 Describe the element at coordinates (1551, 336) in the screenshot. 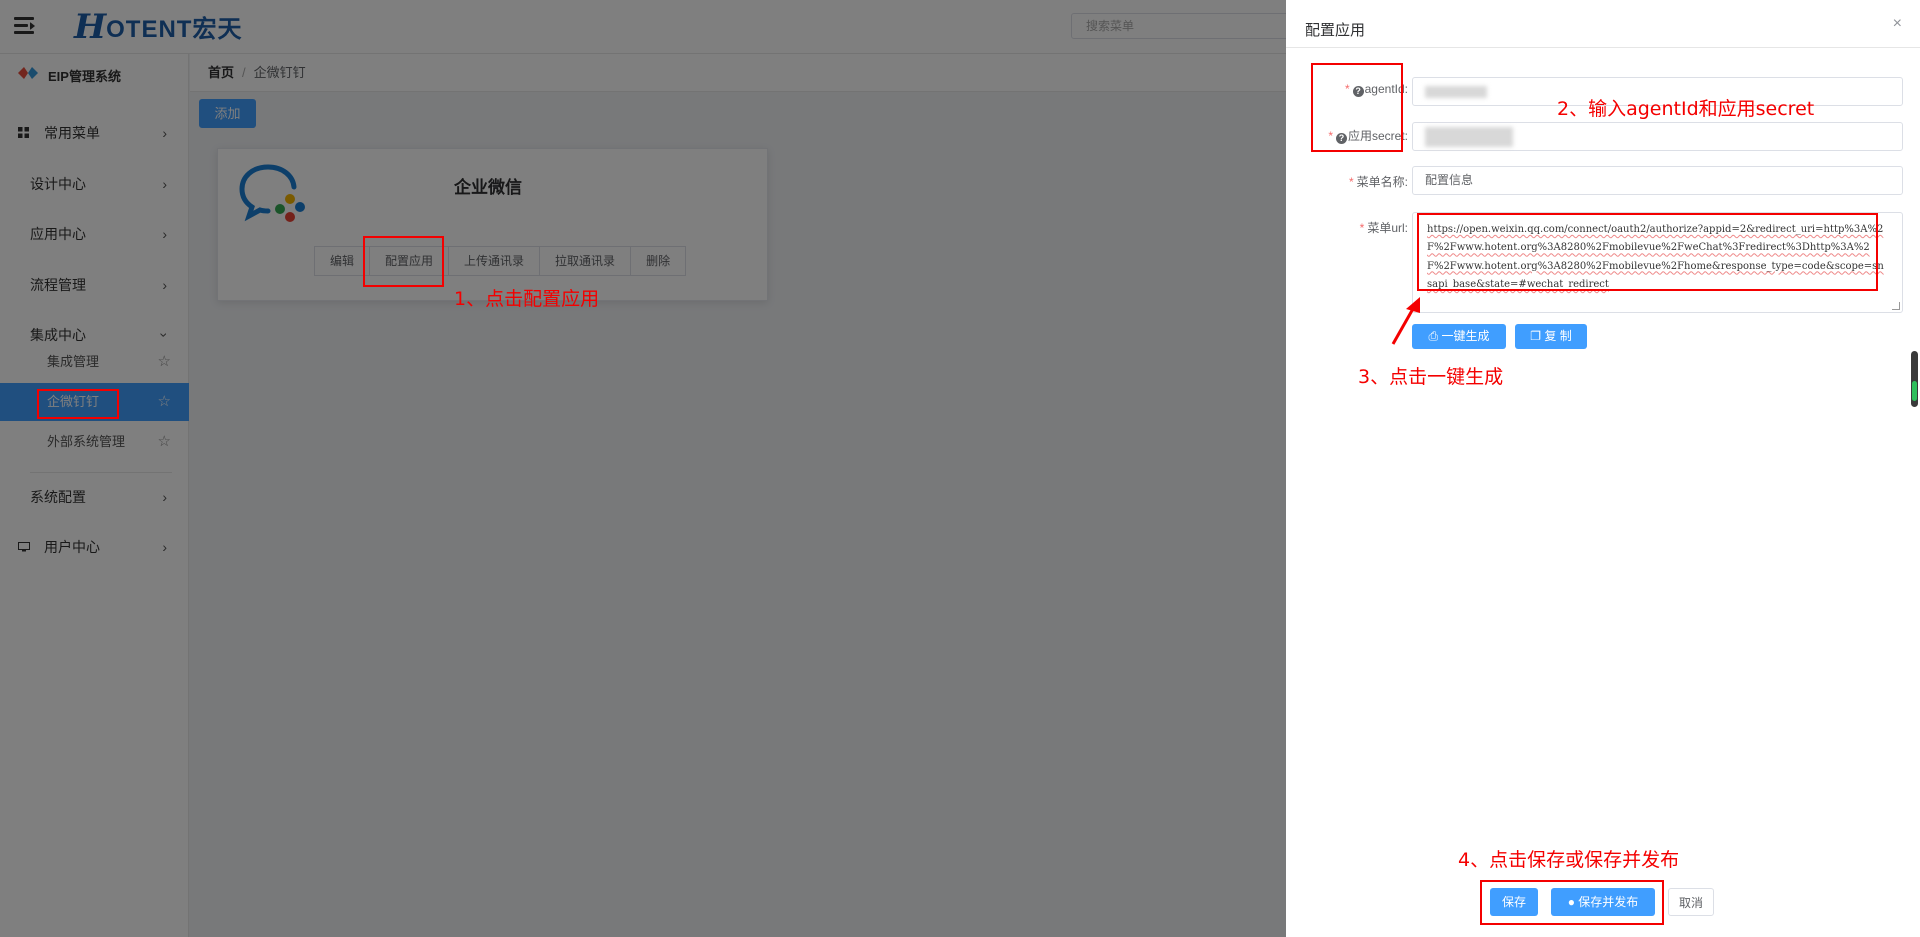

I see `copy-button: ❐ 复 制` at that location.